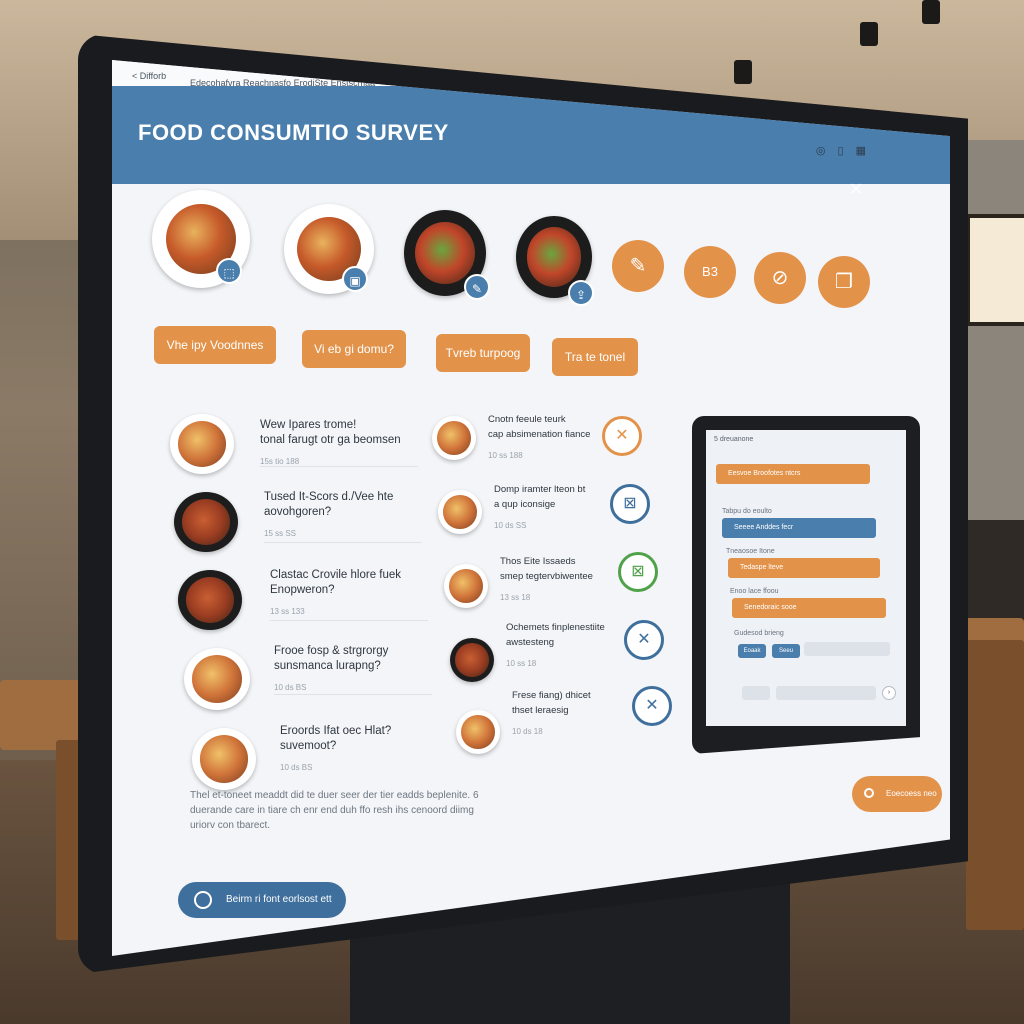  I want to click on help-button-label: Beirm ri font eorlsost ett, so click(279, 899).